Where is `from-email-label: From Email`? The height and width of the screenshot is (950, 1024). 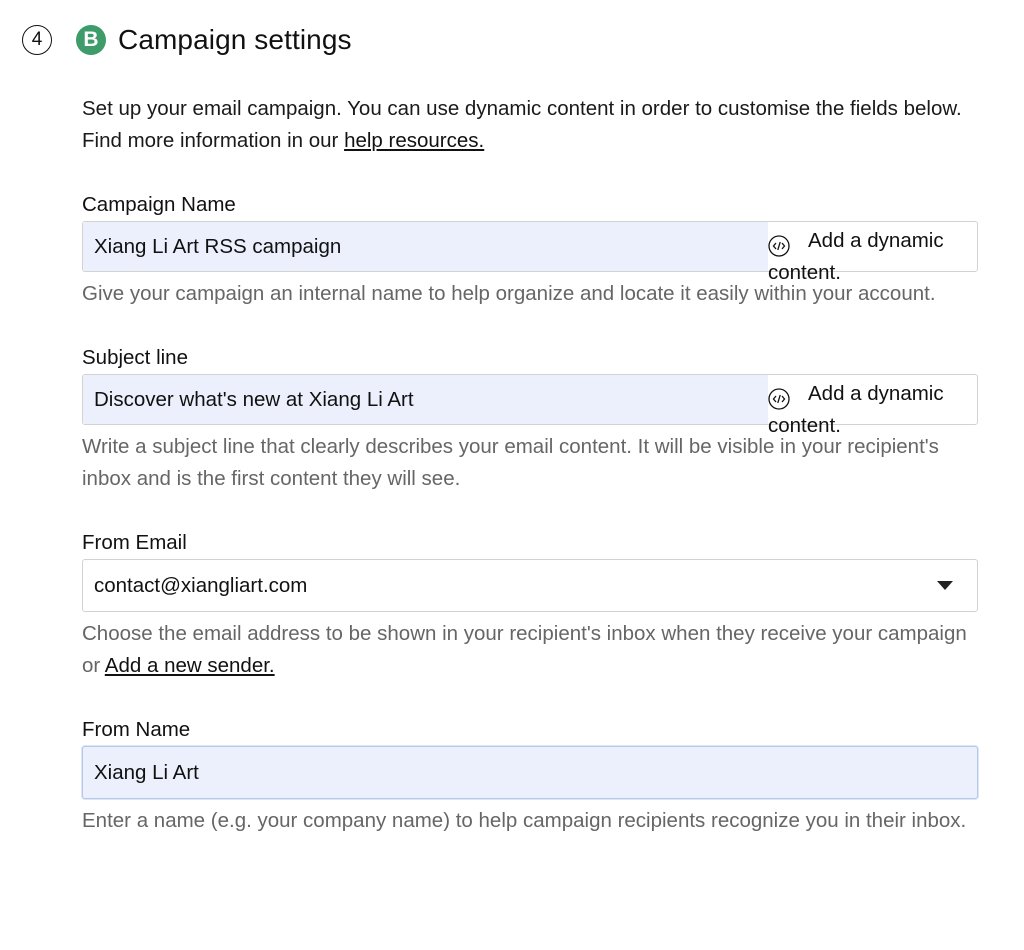 from-email-label: From Email is located at coordinates (134, 542).